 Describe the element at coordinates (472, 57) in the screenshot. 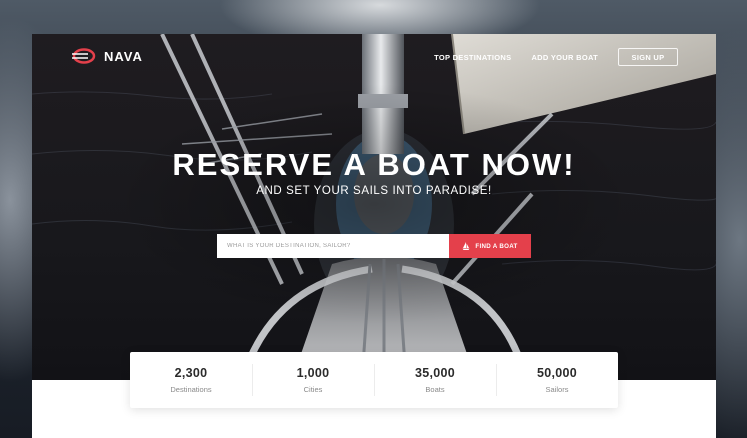

I see `nav-top-destinations: TOP DESTINATIONS` at that location.